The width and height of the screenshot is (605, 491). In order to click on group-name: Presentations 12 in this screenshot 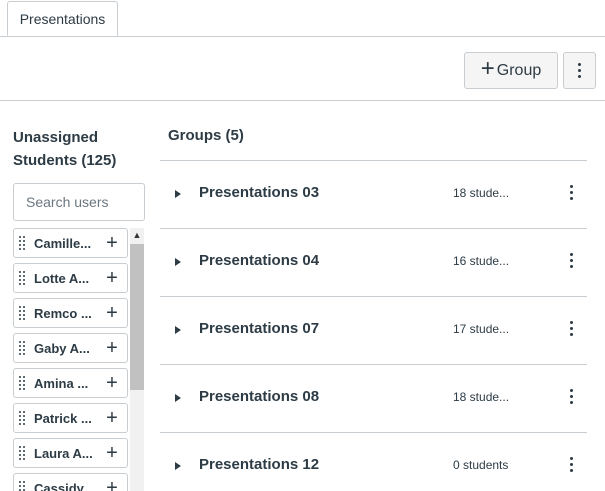, I will do `click(259, 464)`.